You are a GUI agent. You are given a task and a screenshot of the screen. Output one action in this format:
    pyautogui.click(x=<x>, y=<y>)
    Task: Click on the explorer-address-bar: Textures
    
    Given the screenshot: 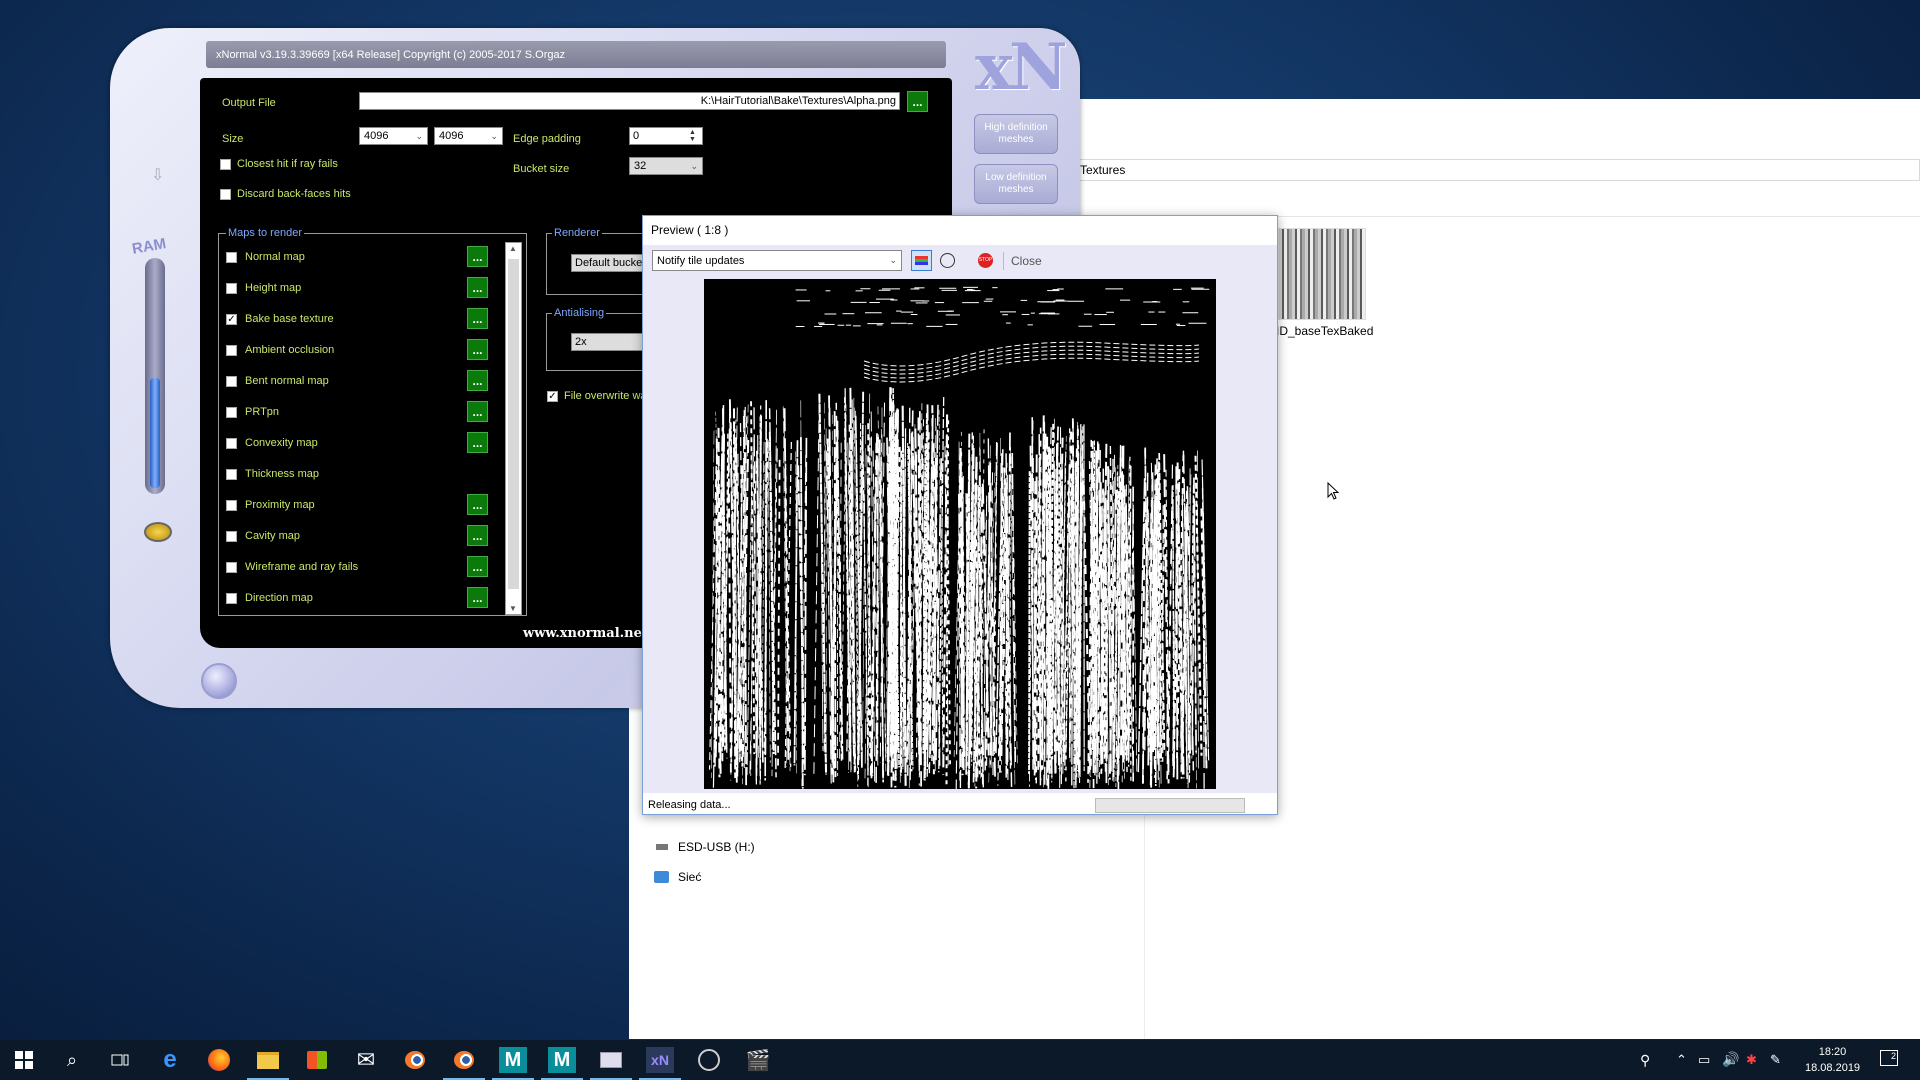 What is the action you would take?
    pyautogui.click(x=1498, y=170)
    